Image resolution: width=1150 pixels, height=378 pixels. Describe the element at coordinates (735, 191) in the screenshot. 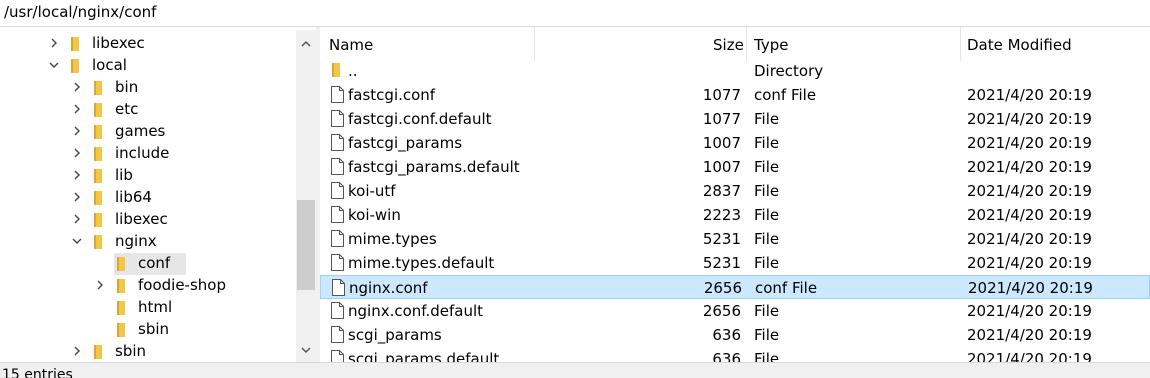

I see `file-row: koi-utf 2837 File 2021/4/20 20:19` at that location.